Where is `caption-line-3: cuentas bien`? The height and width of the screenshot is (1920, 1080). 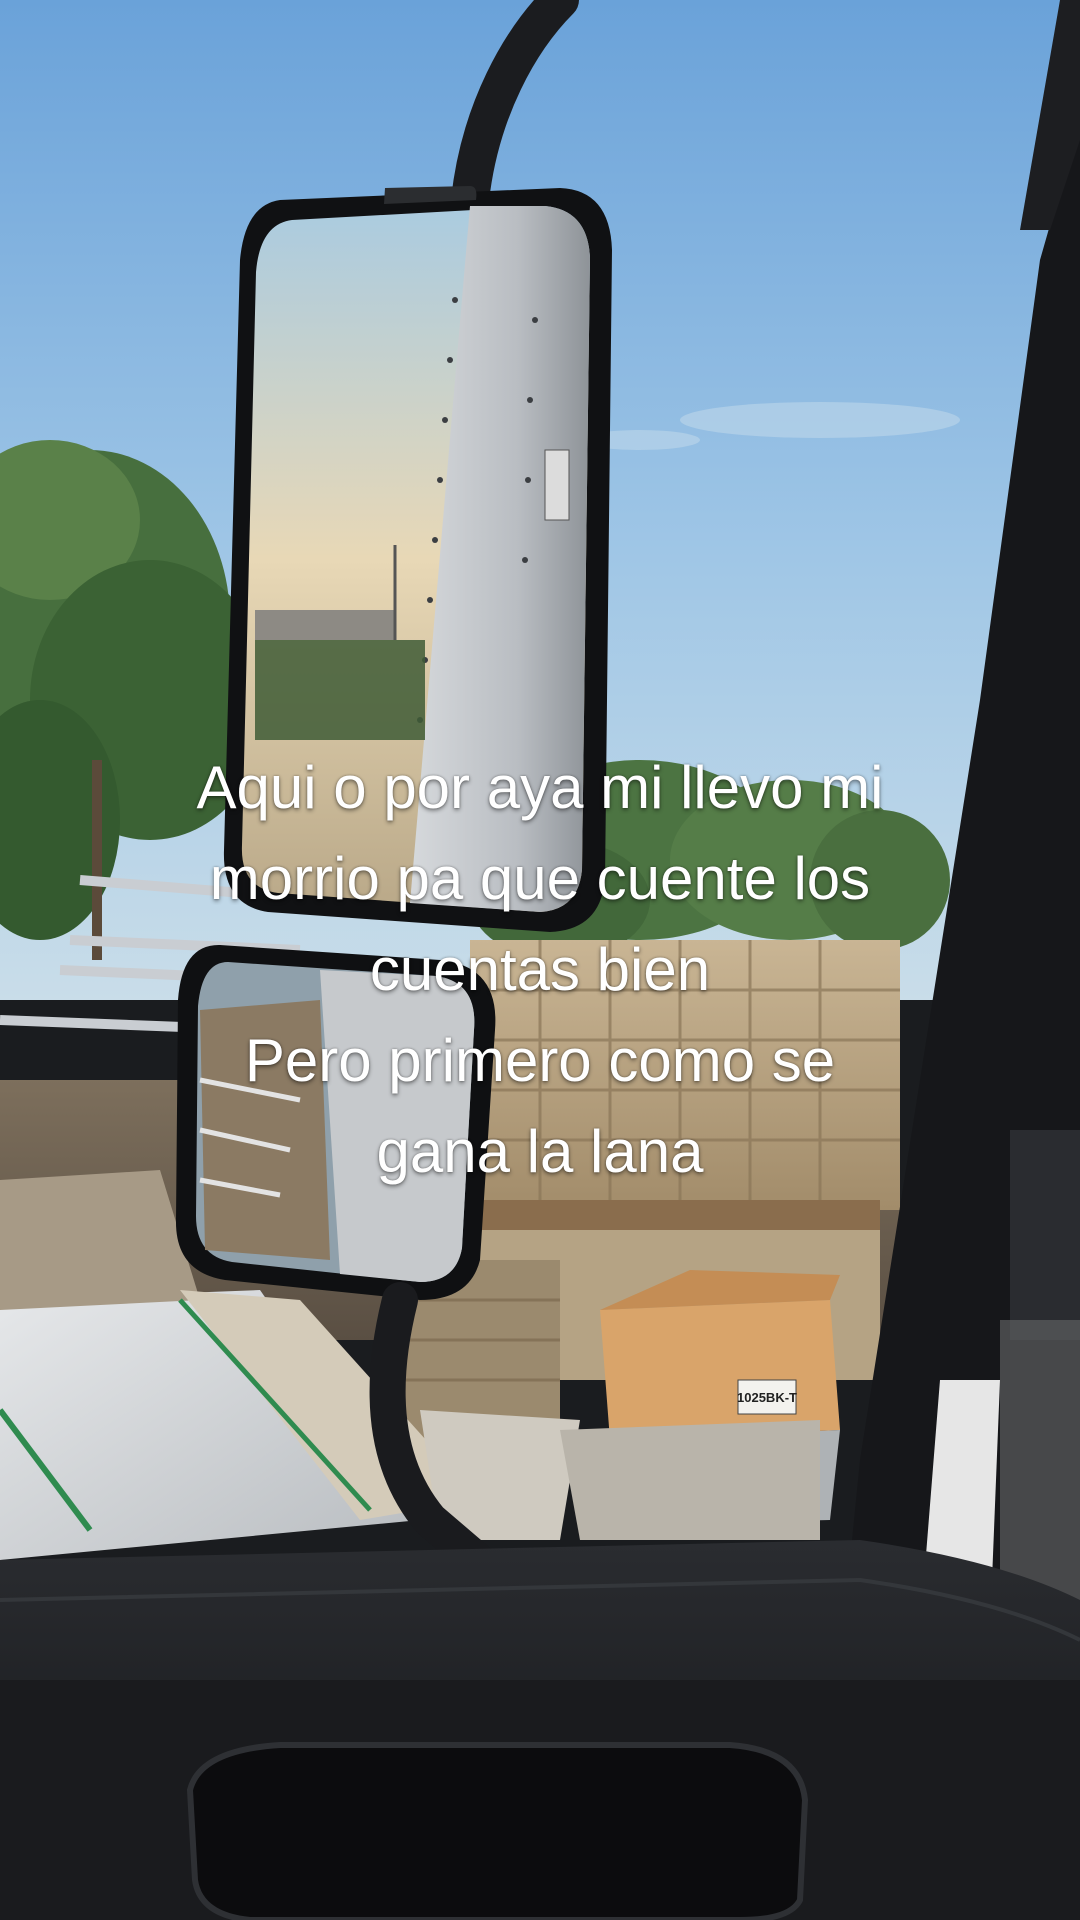 caption-line-3: cuentas bien is located at coordinates (540, 969).